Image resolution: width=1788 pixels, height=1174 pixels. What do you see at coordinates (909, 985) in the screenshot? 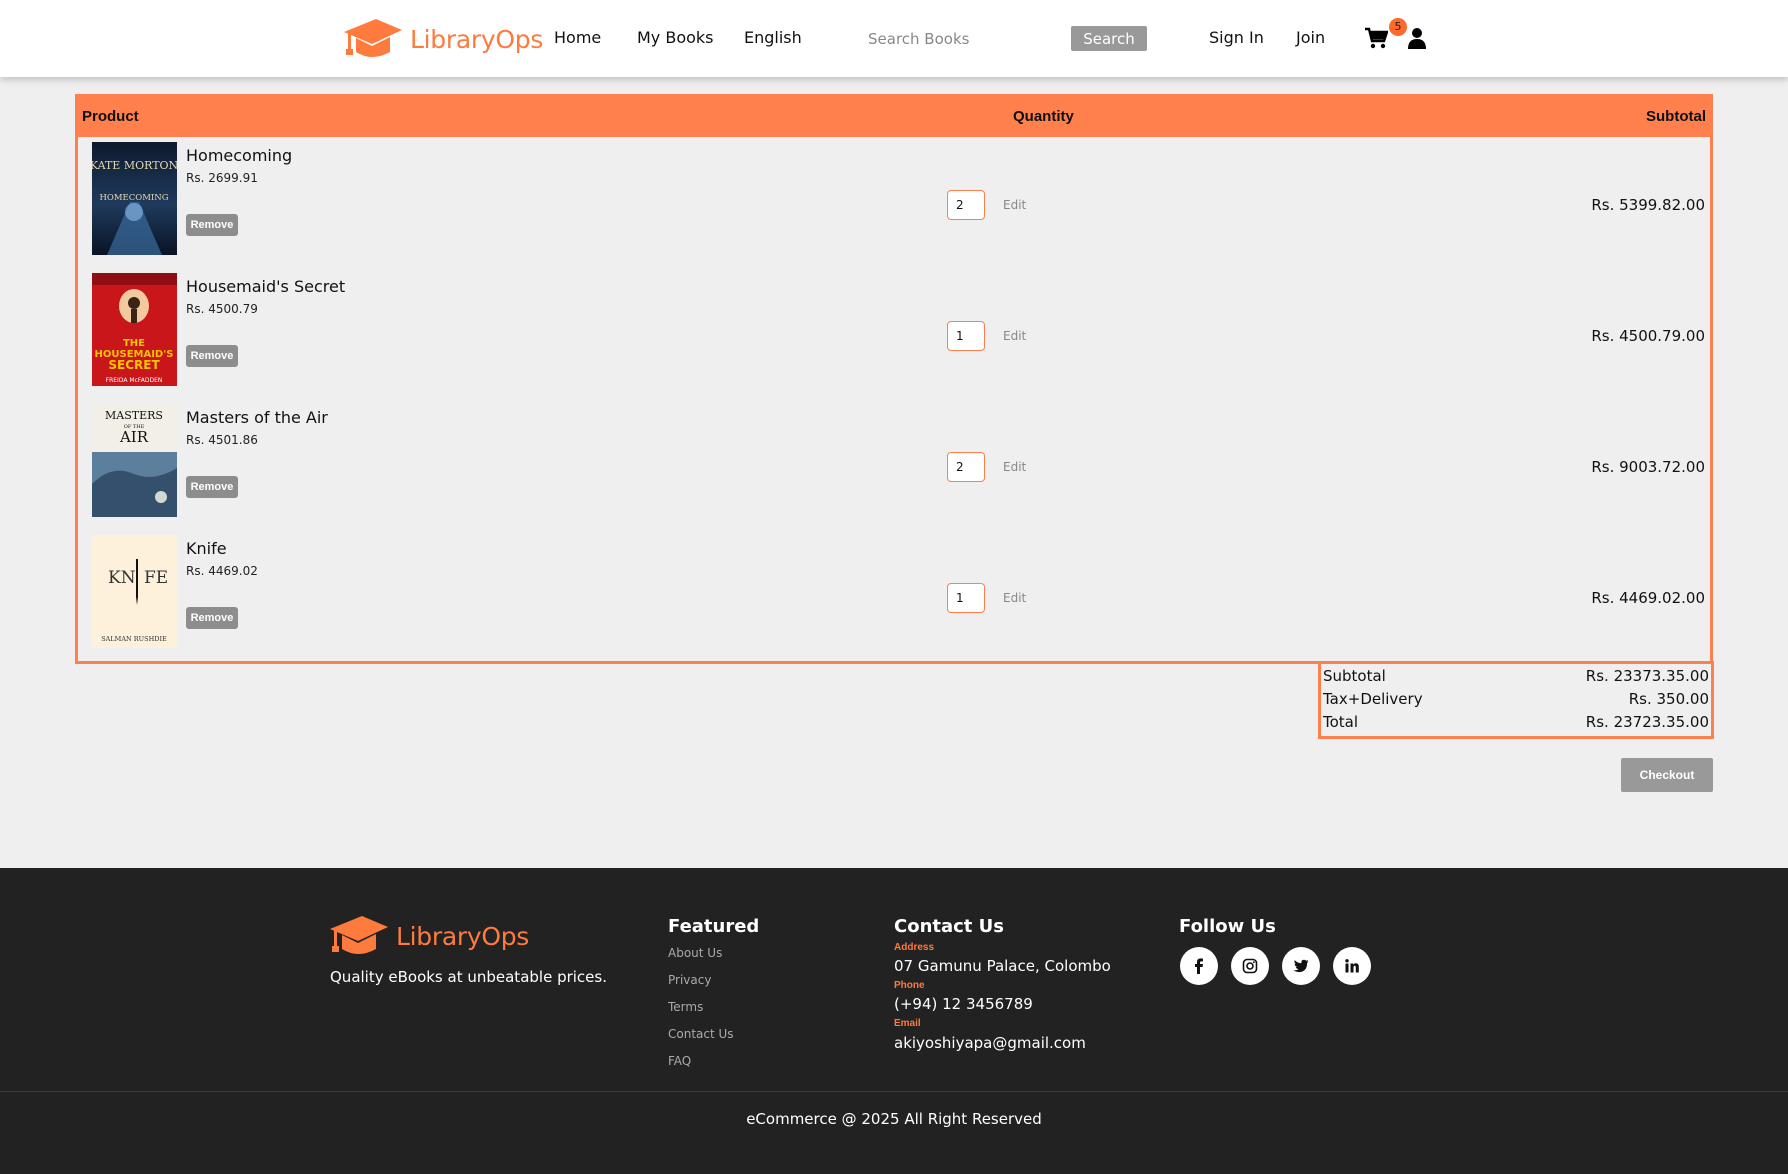
I see `phone-label: Phone` at bounding box center [909, 985].